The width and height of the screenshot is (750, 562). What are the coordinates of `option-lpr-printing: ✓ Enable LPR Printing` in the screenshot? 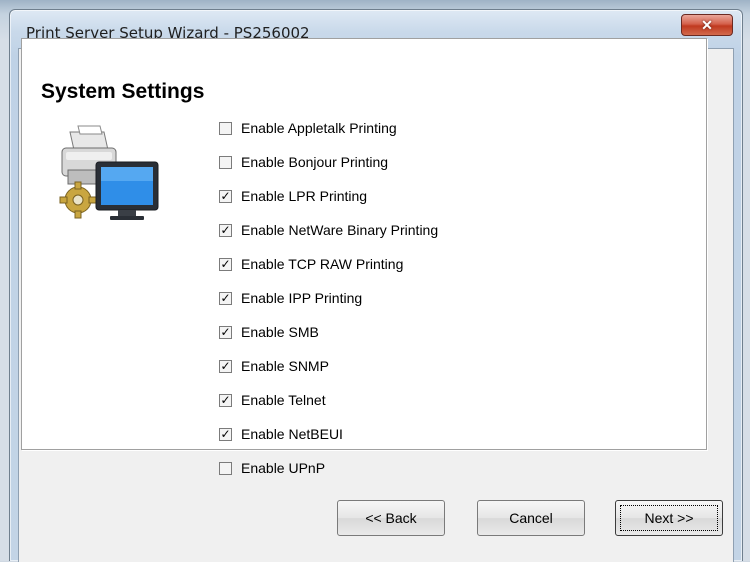 It's located at (293, 196).